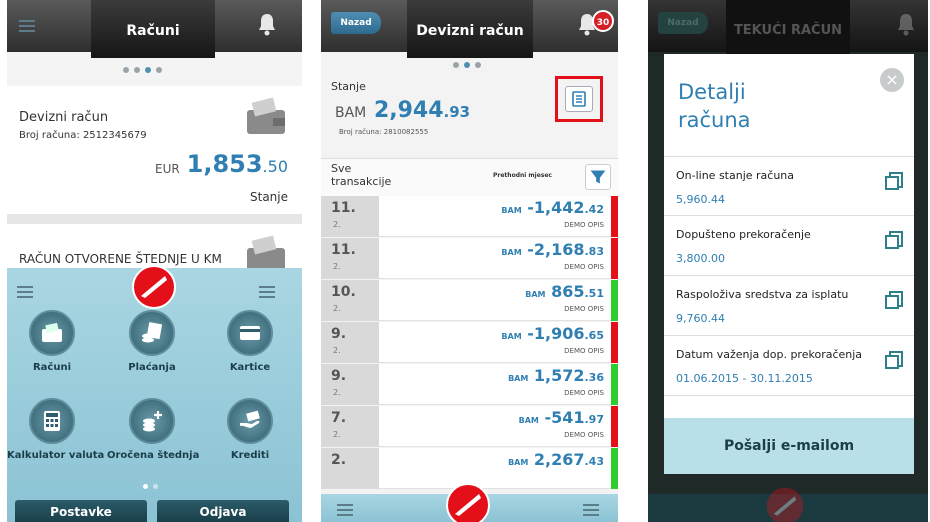 Image resolution: width=930 pixels, height=522 pixels. I want to click on account2-name: RAČUN OTVORENE ŠTEDNJE U KM, so click(120, 259).